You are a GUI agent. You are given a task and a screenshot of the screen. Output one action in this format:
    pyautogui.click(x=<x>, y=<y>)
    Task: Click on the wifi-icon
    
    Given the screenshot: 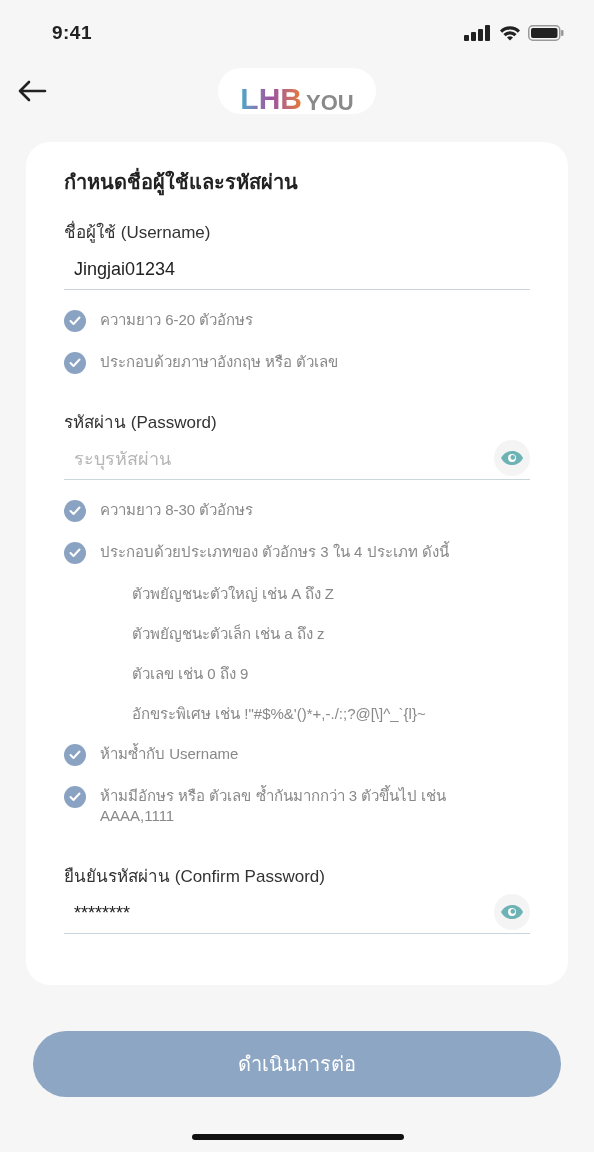 What is the action you would take?
    pyautogui.click(x=510, y=33)
    